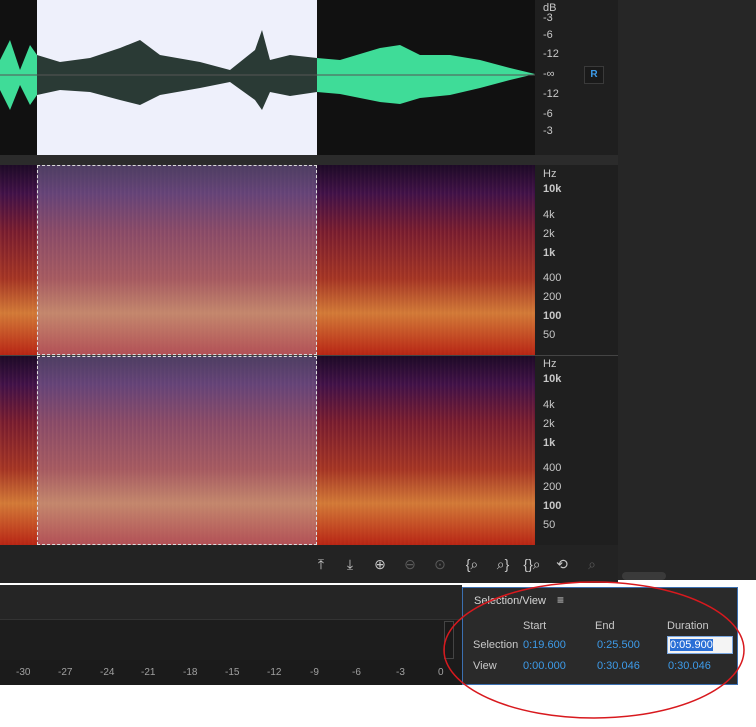 The width and height of the screenshot is (756, 727). I want to click on timeline-tick: -18, so click(190, 672).